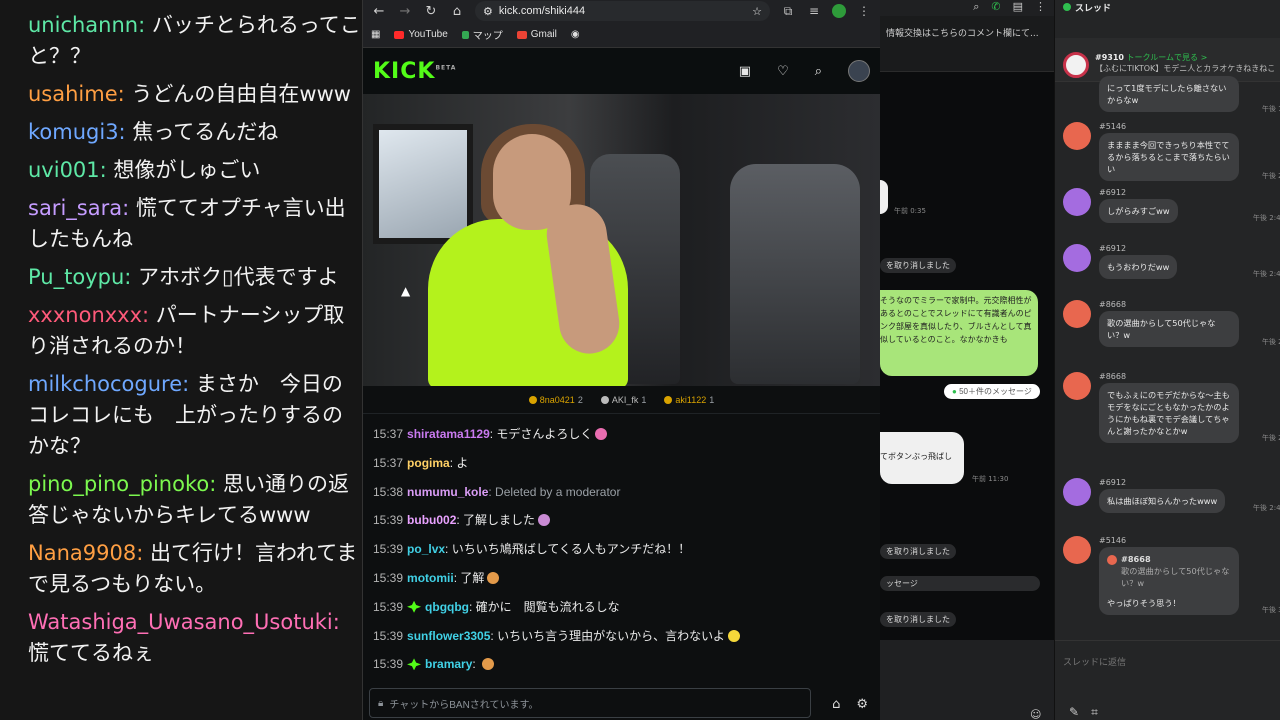 This screenshot has height=720, width=1280. Describe the element at coordinates (580, 399) in the screenshot. I see `gifter-count: 2` at that location.